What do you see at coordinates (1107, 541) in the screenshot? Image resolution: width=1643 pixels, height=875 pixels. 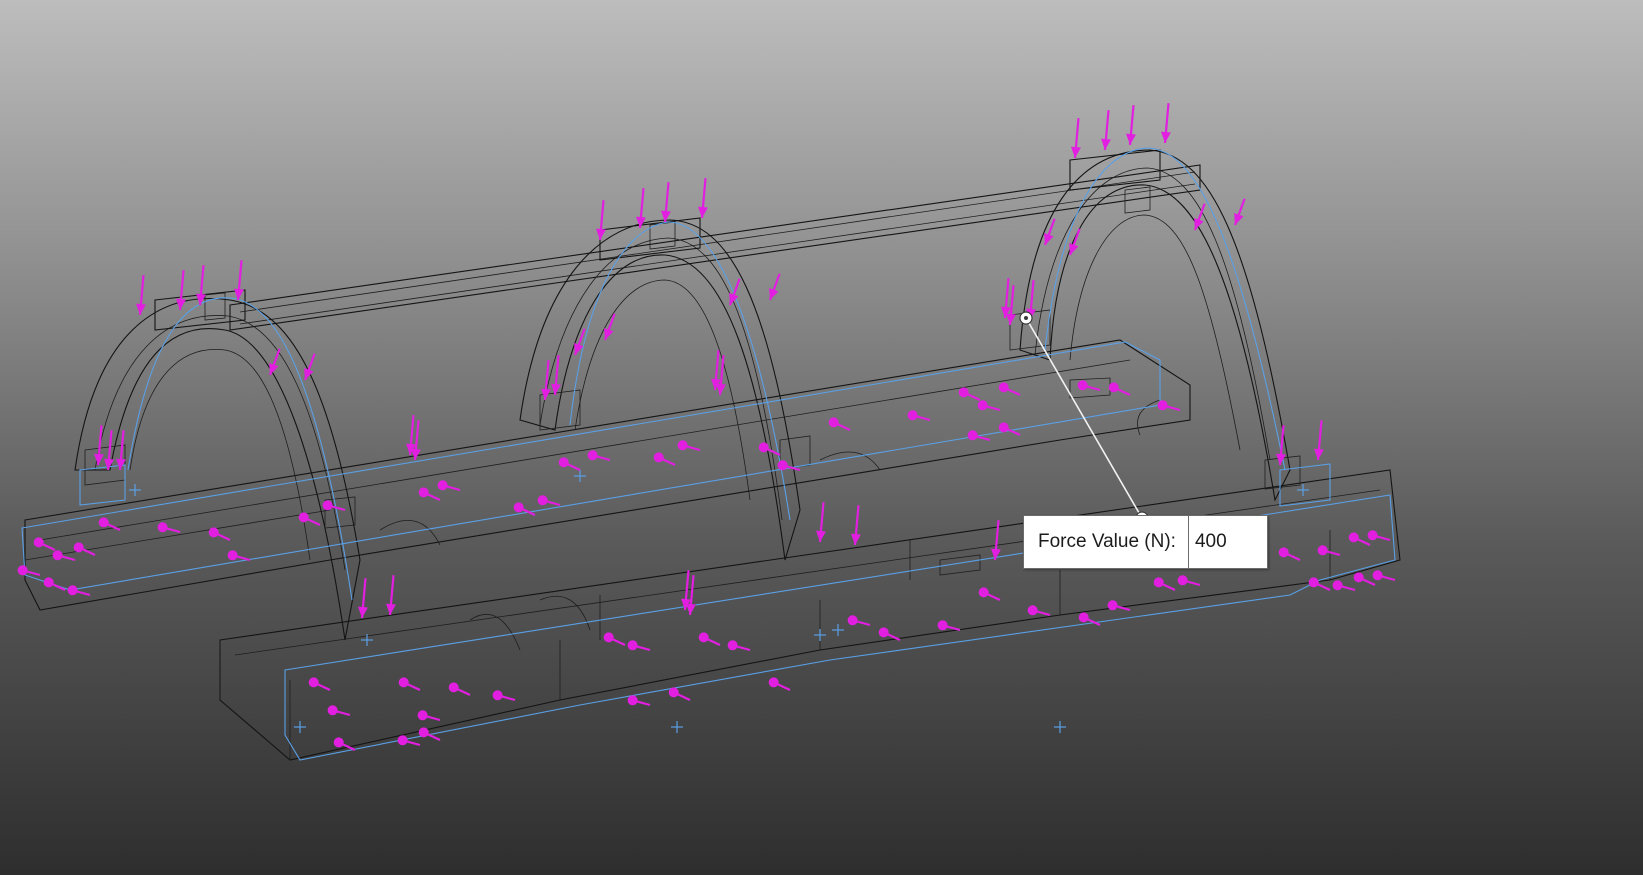 I see `force-value-label: Force Value (N):` at bounding box center [1107, 541].